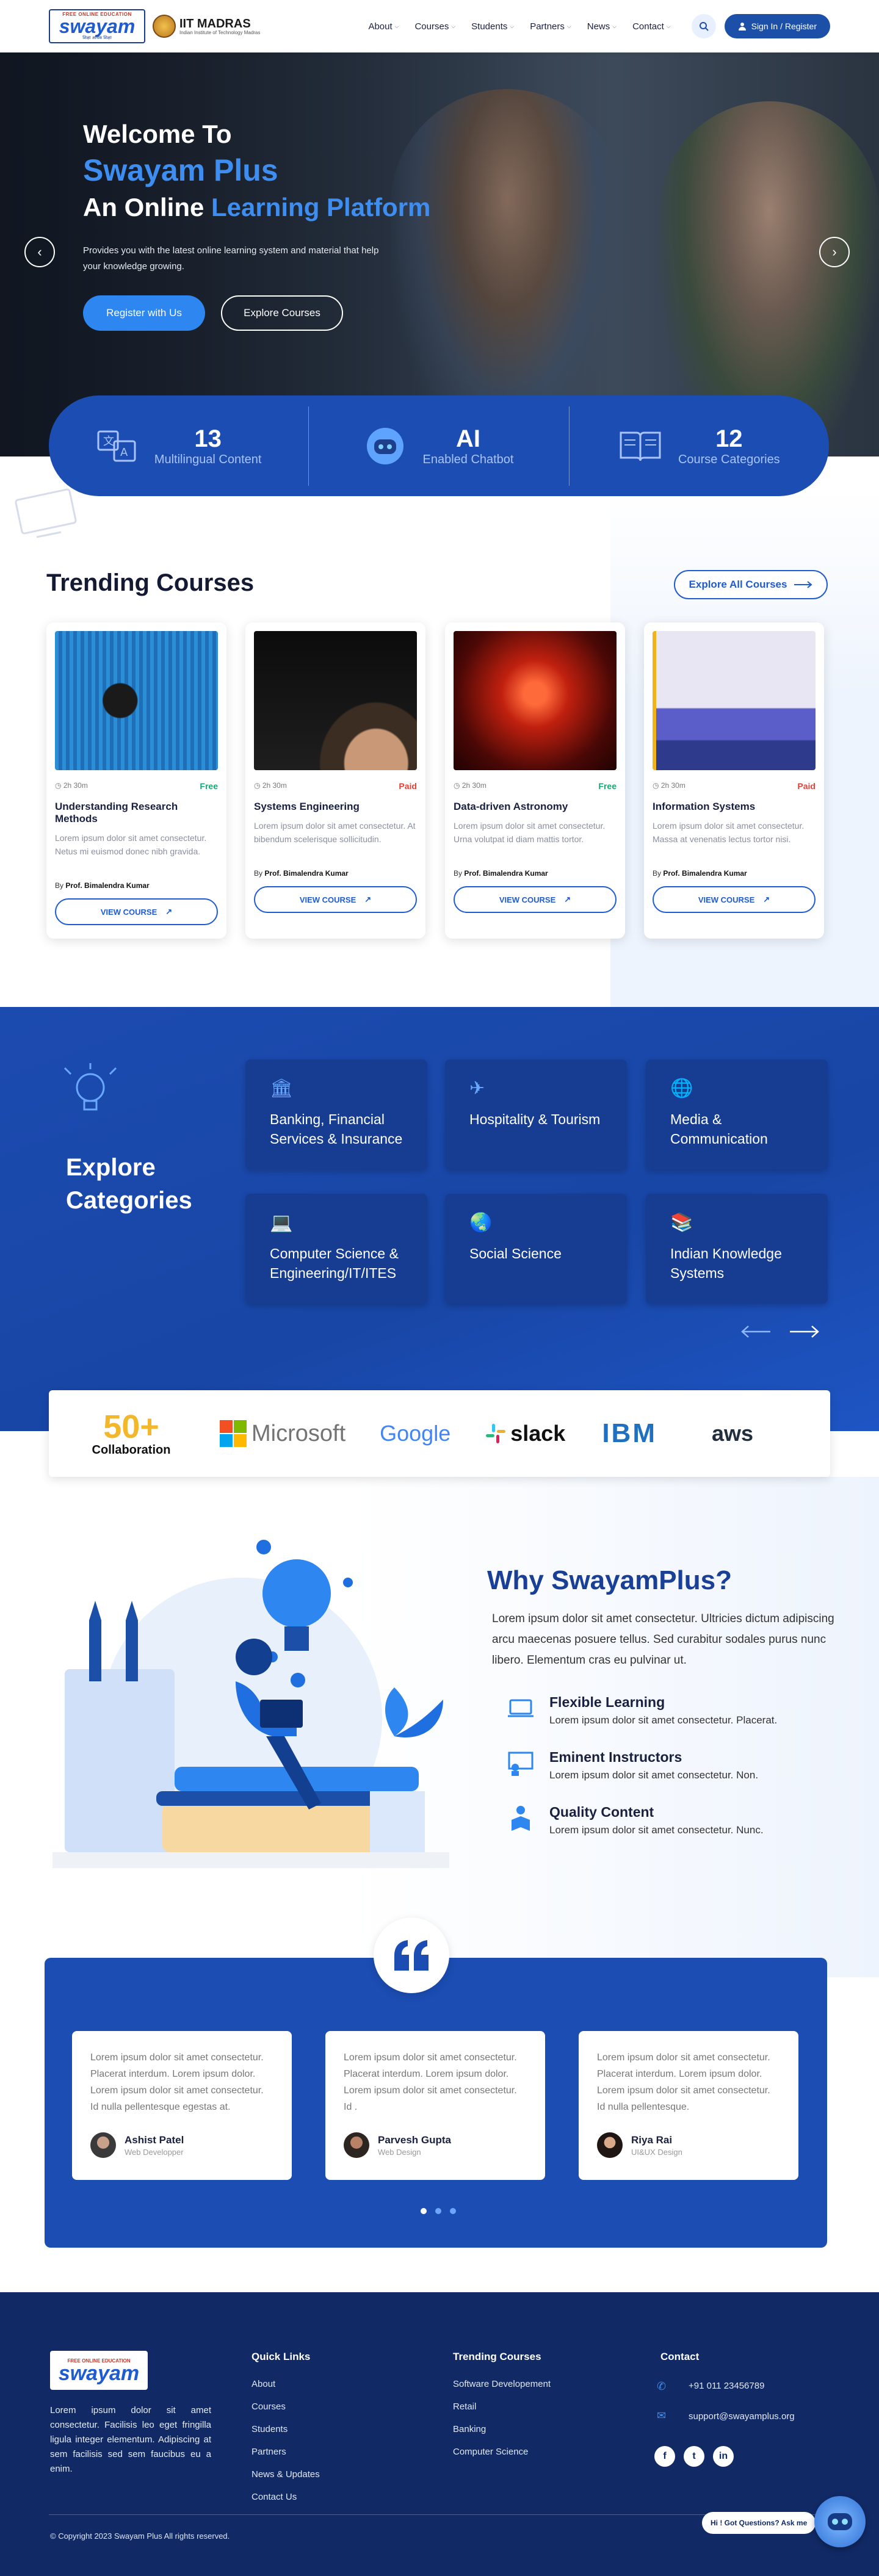 This screenshot has width=879, height=2576. Describe the element at coordinates (511, 806) in the screenshot. I see `course-title: Data-driven Astronomy` at that location.